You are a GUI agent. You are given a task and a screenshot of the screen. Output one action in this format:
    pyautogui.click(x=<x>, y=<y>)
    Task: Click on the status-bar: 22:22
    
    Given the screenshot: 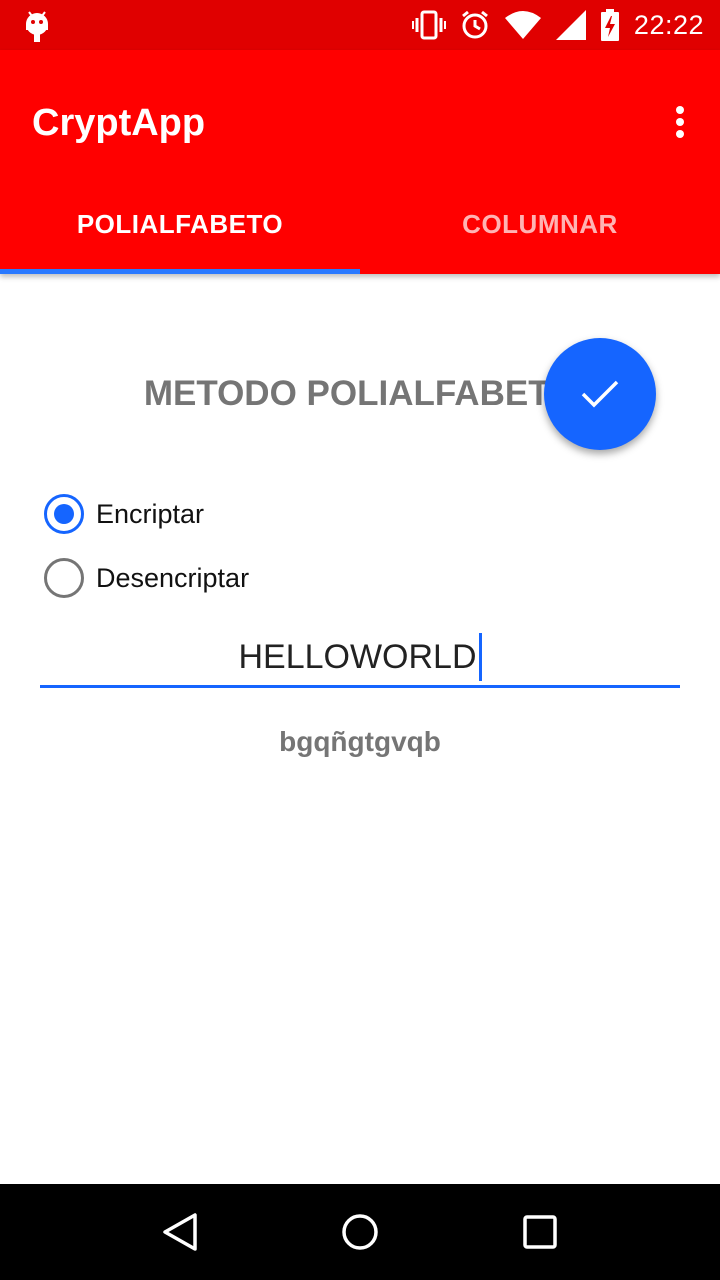 What is the action you would take?
    pyautogui.click(x=360, y=25)
    